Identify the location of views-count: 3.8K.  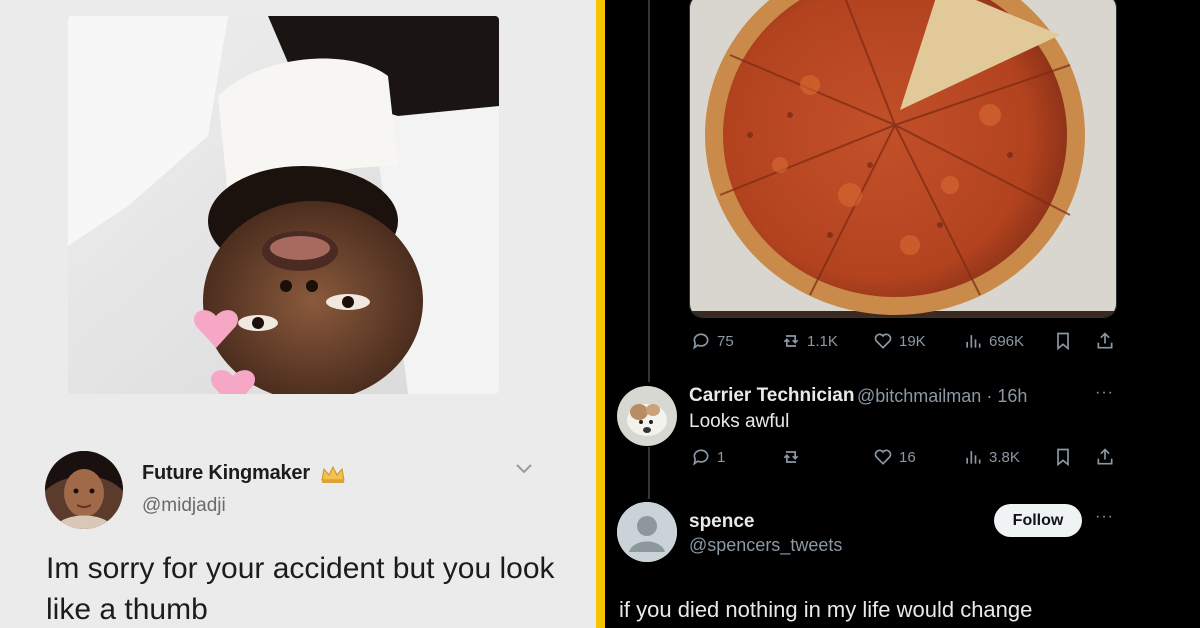
(1004, 457).